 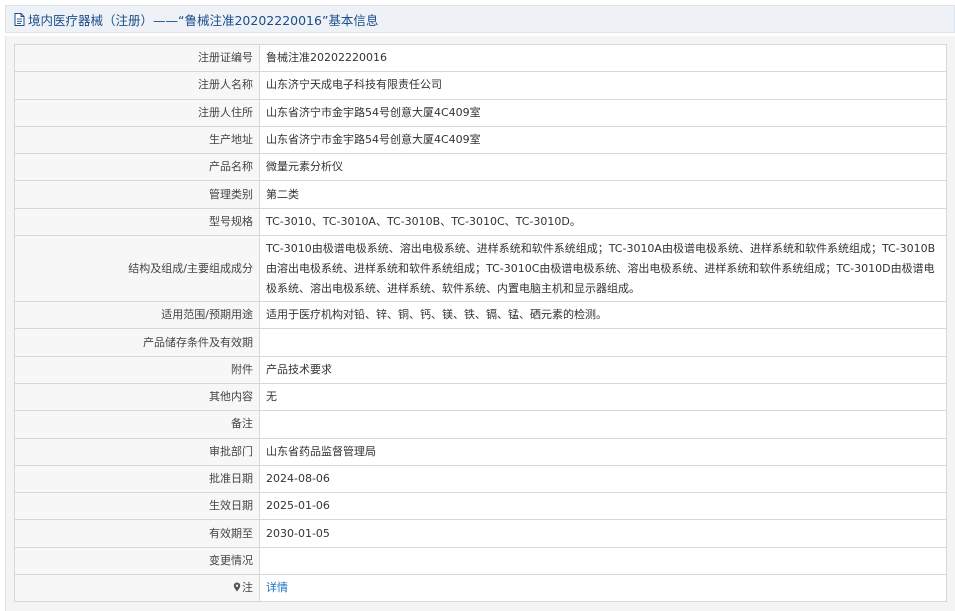 What do you see at coordinates (137, 479) in the screenshot?
I see `row-label: 批准日期` at bounding box center [137, 479].